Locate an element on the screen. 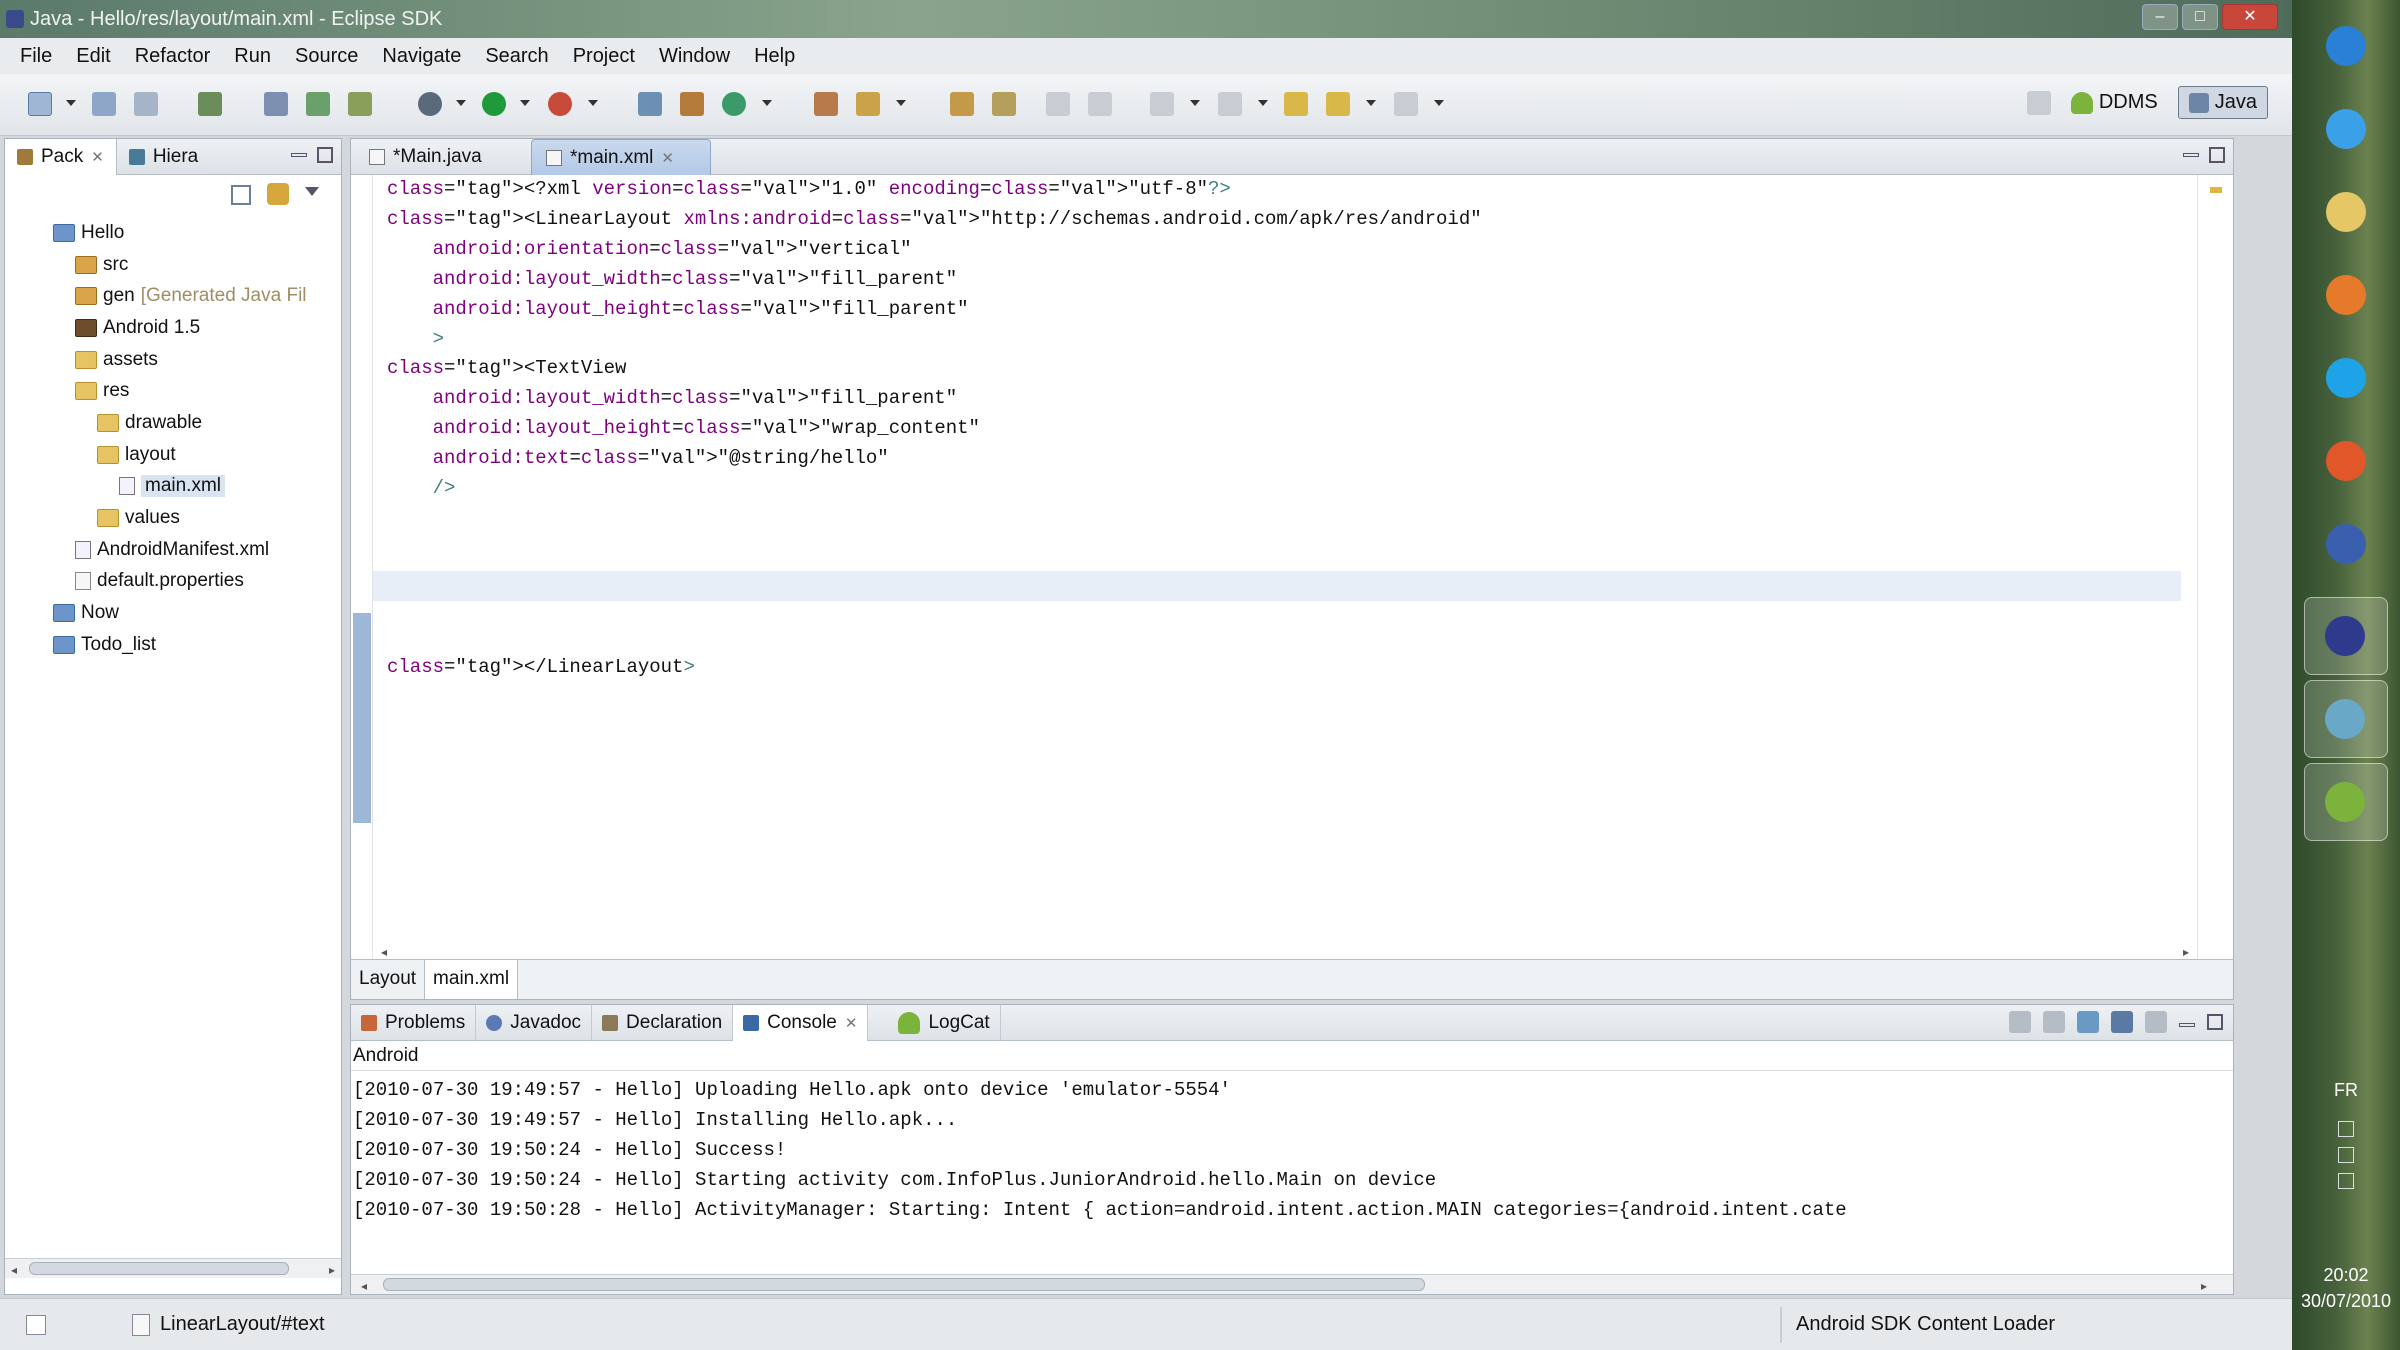 The width and height of the screenshot is (2400, 1350). android-lint-icon is located at coordinates (360, 104).